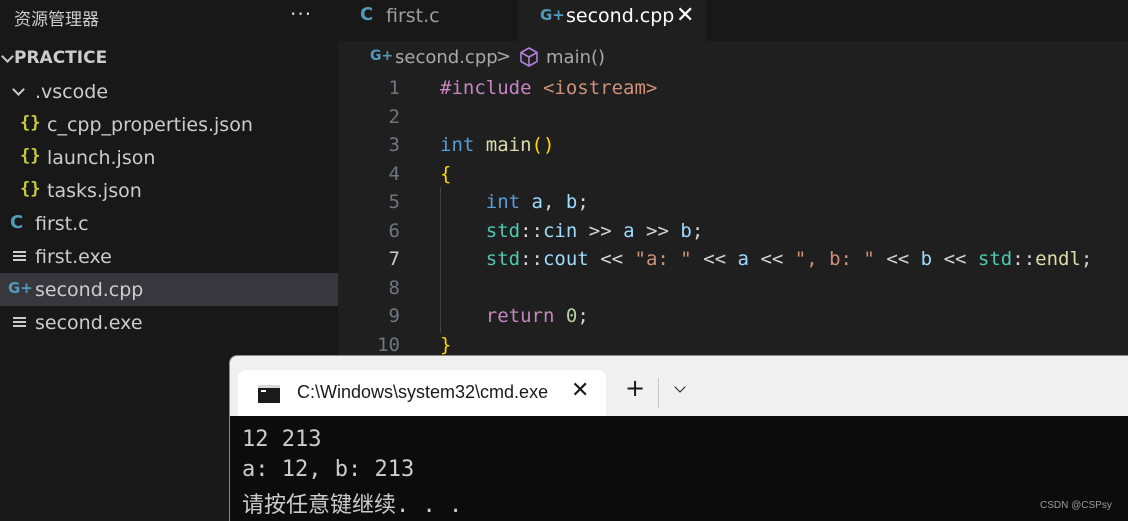 The height and width of the screenshot is (521, 1128). What do you see at coordinates (62, 224) in the screenshot?
I see `tree-item-label: first.c` at bounding box center [62, 224].